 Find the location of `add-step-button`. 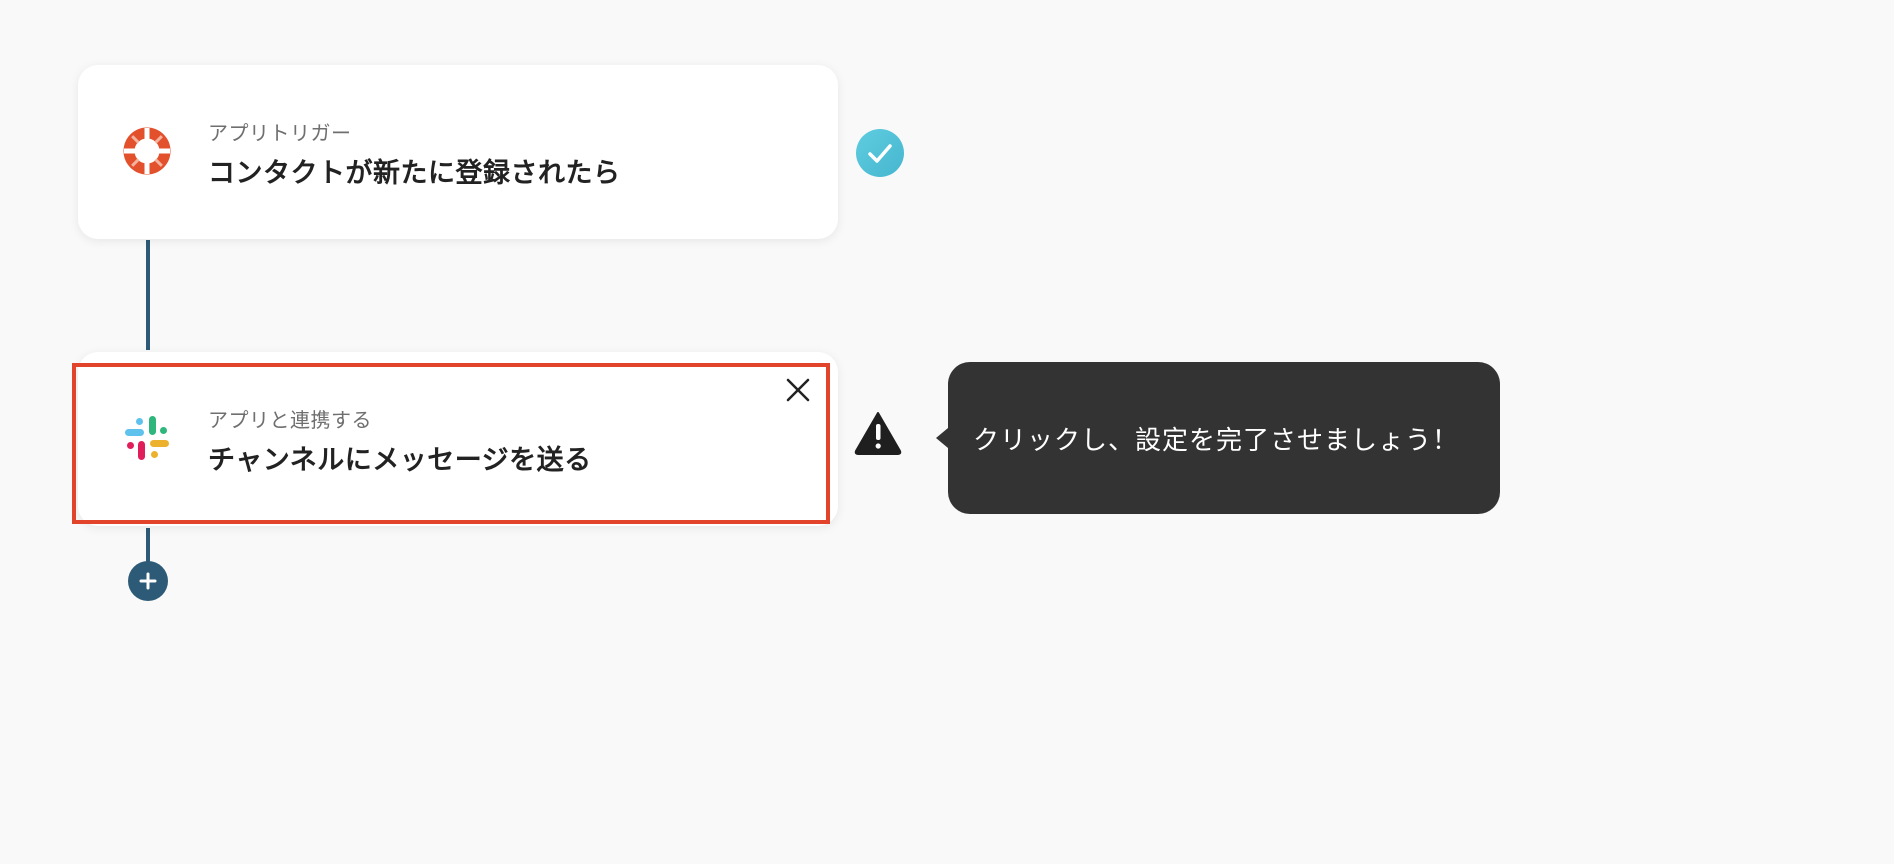

add-step-button is located at coordinates (148, 581).